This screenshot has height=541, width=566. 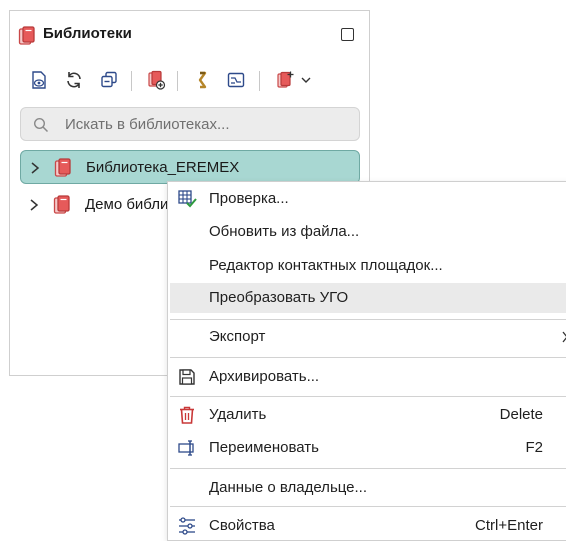 I want to click on search-icon, so click(x=41, y=125).